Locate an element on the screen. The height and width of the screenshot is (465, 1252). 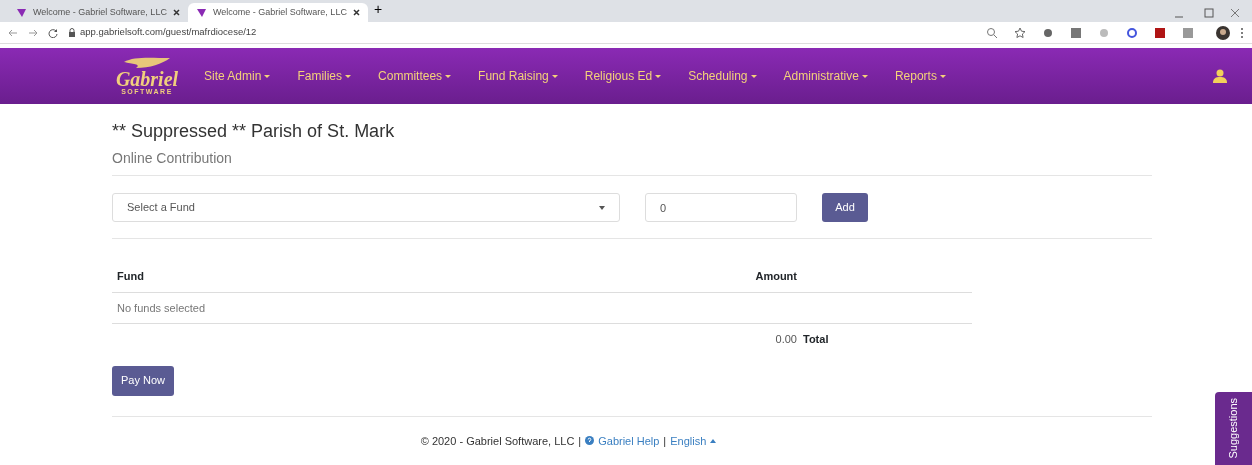
wings-icon is located at coordinates (147, 63).